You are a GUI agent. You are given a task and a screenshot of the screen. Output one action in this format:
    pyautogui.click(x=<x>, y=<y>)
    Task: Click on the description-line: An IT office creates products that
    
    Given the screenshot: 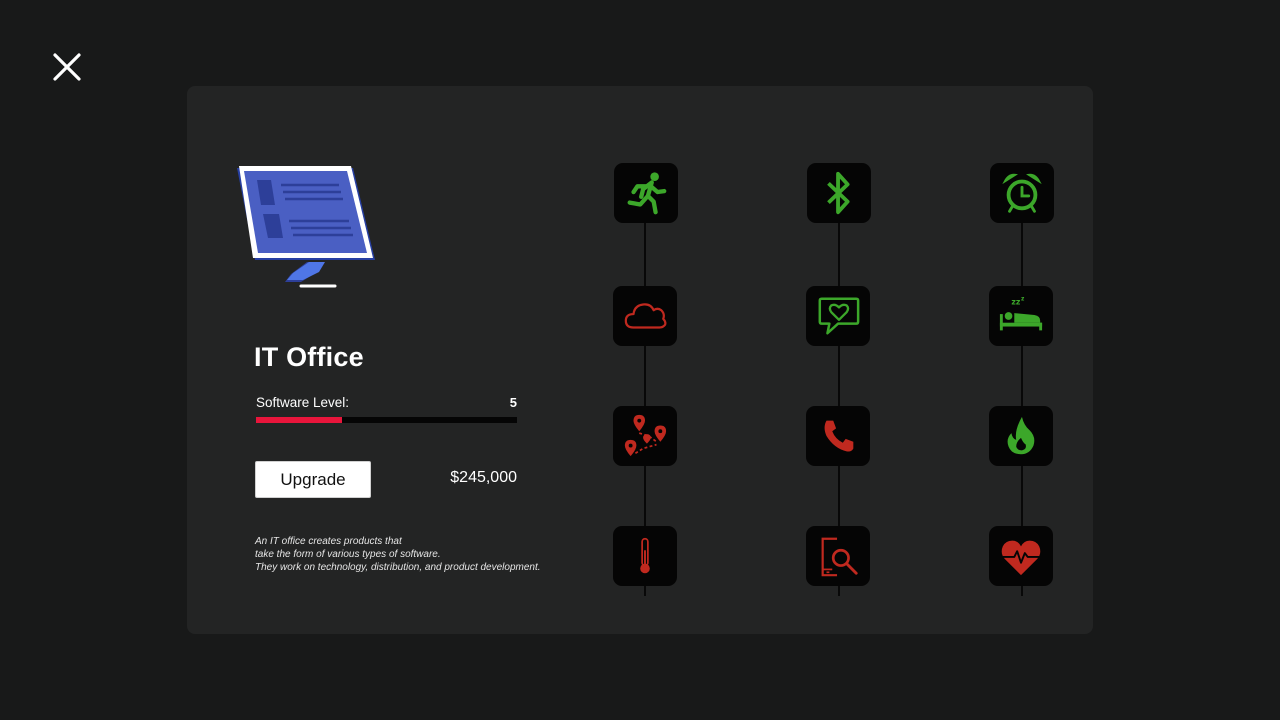 What is the action you would take?
    pyautogui.click(x=328, y=541)
    